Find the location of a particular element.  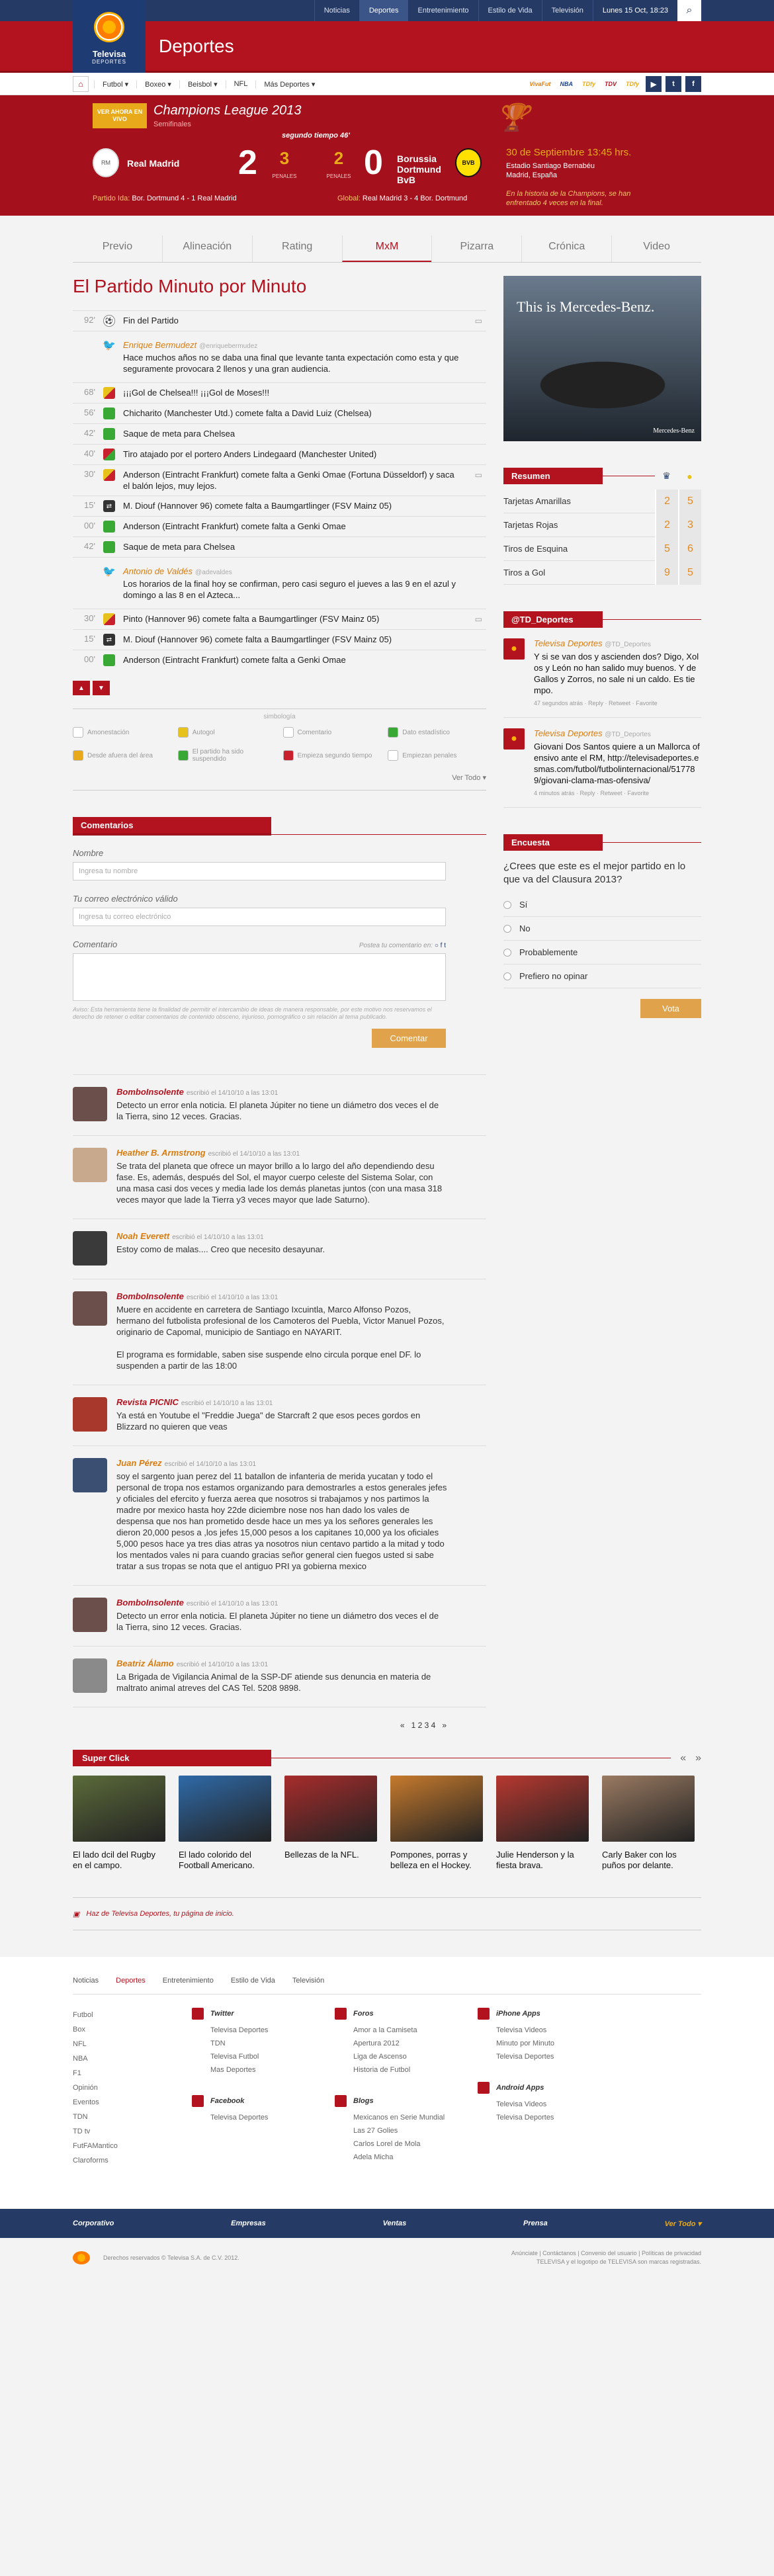

footer-sport-link: Opinión is located at coordinates (132, 2088).